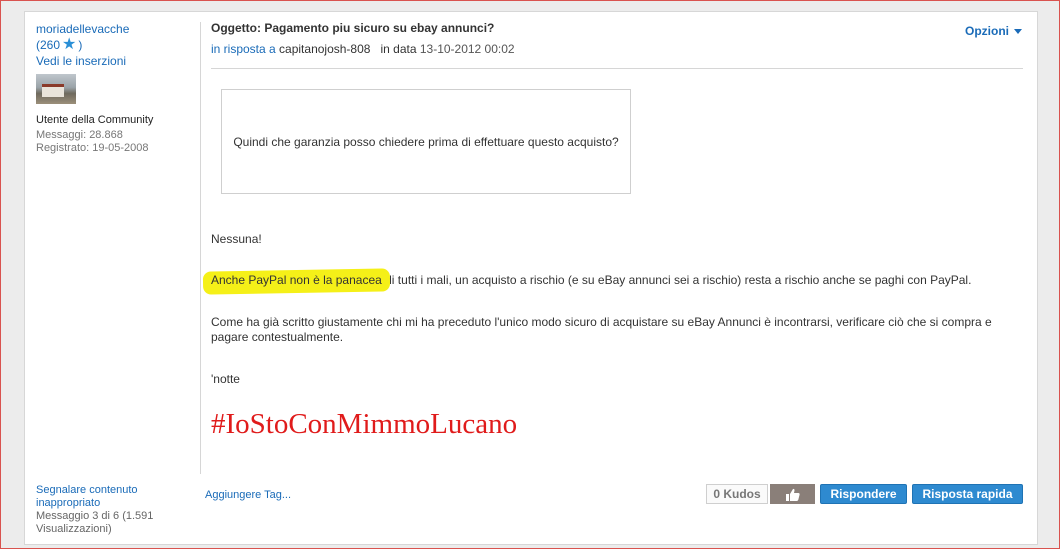 This screenshot has height=549, width=1060. What do you see at coordinates (987, 31) in the screenshot?
I see `options-label: Opzioni` at bounding box center [987, 31].